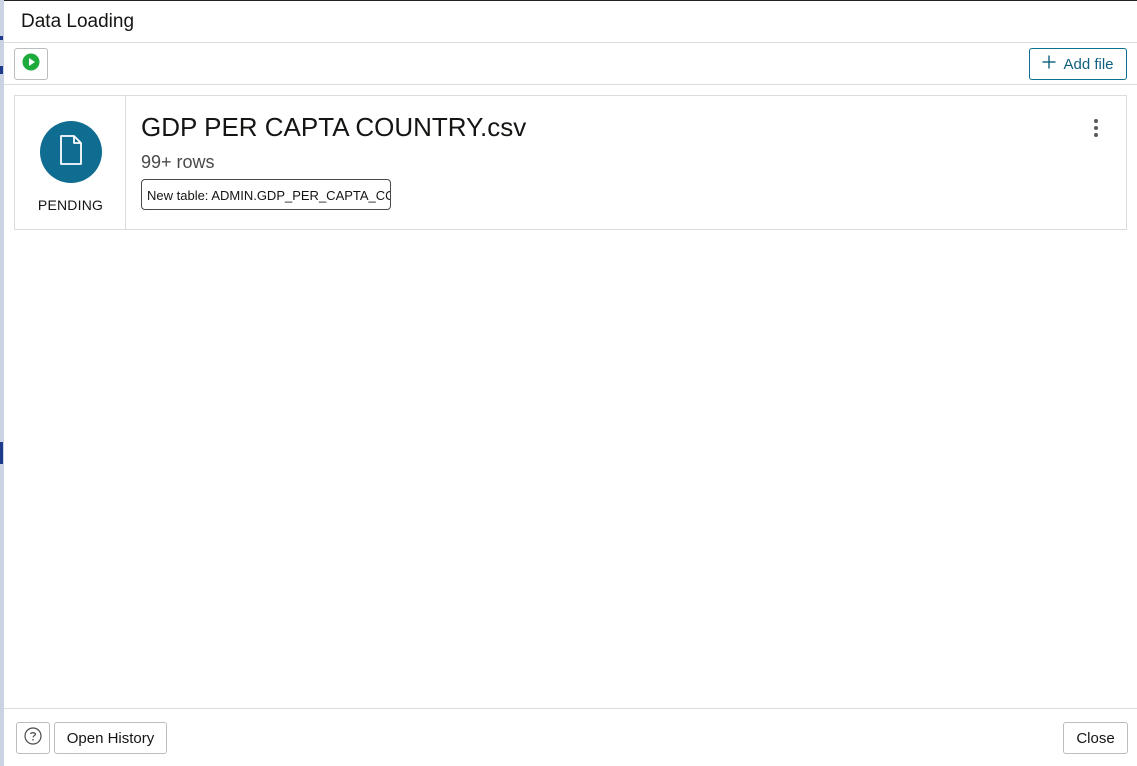 The image size is (1137, 766). Describe the element at coordinates (1088, 64) in the screenshot. I see `add-file-label: Add file` at that location.